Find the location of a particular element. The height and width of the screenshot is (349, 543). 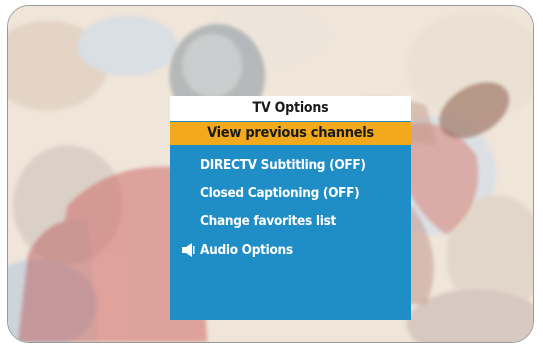

menu-item-label: View previous channels is located at coordinates (290, 133).